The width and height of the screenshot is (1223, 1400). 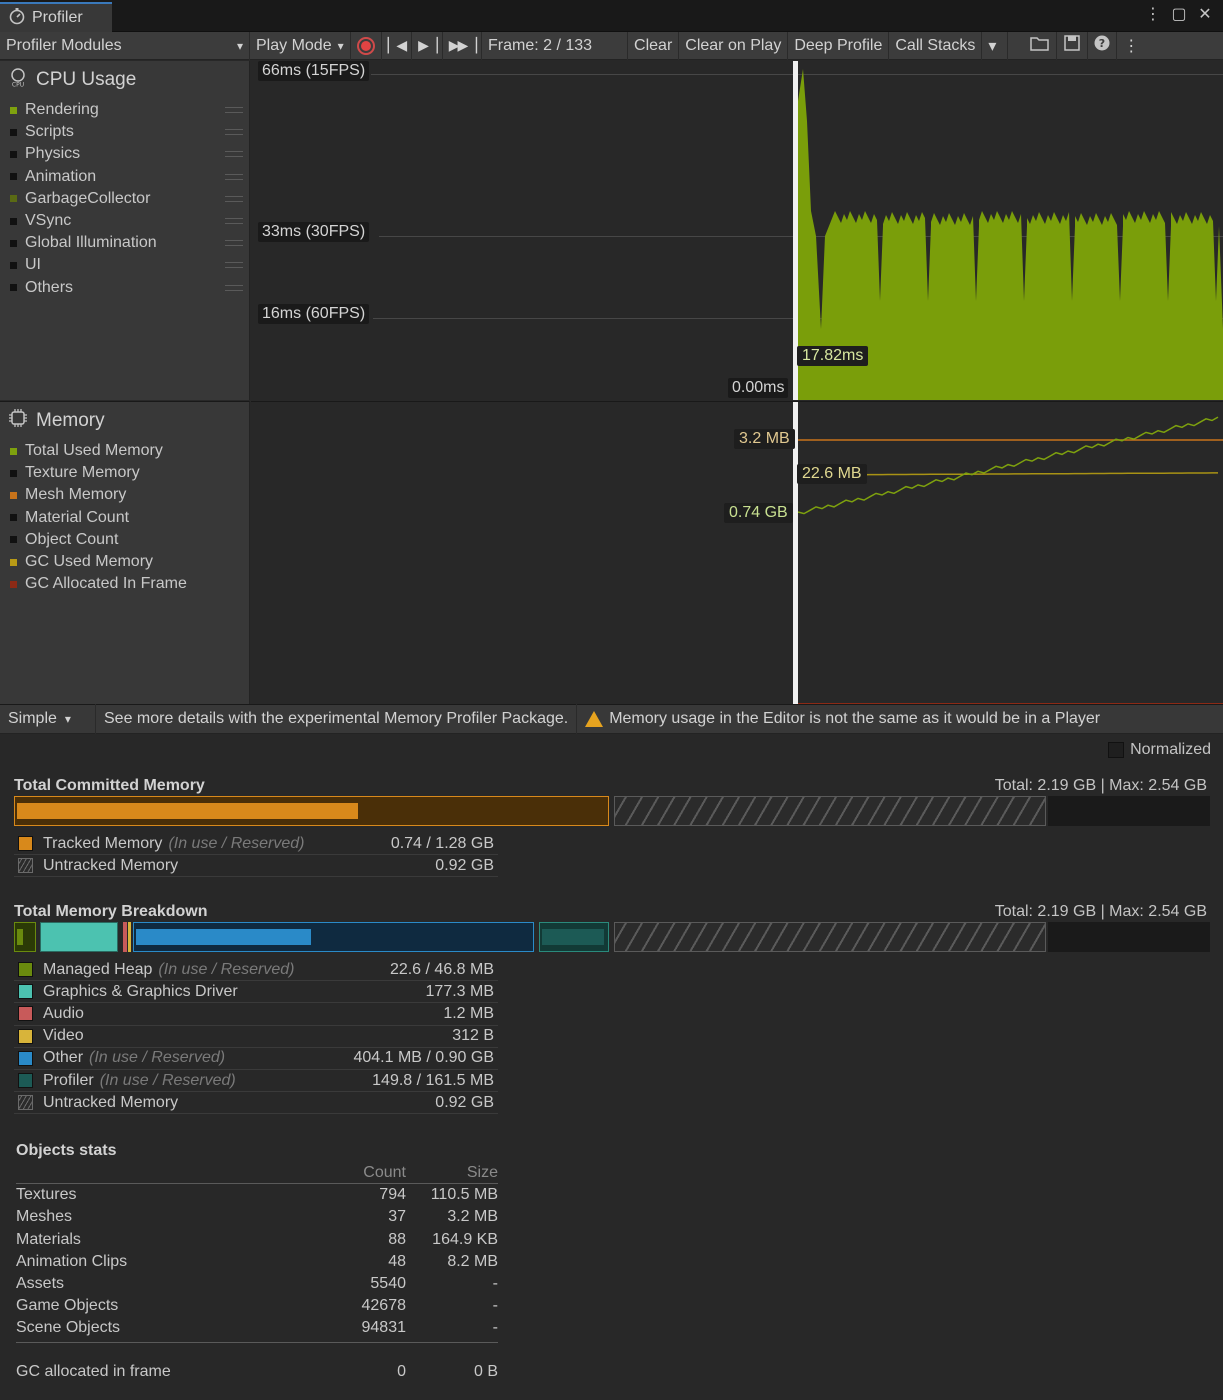 What do you see at coordinates (654, 45) in the screenshot?
I see `clear-button: Clear` at bounding box center [654, 45].